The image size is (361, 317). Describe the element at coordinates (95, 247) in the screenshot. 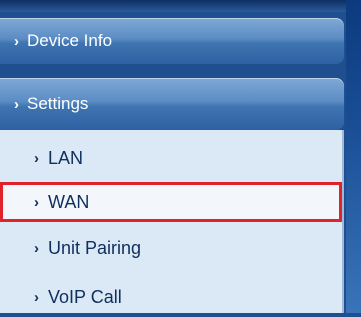

I see `submenu-item-label: Unit Pairing` at that location.